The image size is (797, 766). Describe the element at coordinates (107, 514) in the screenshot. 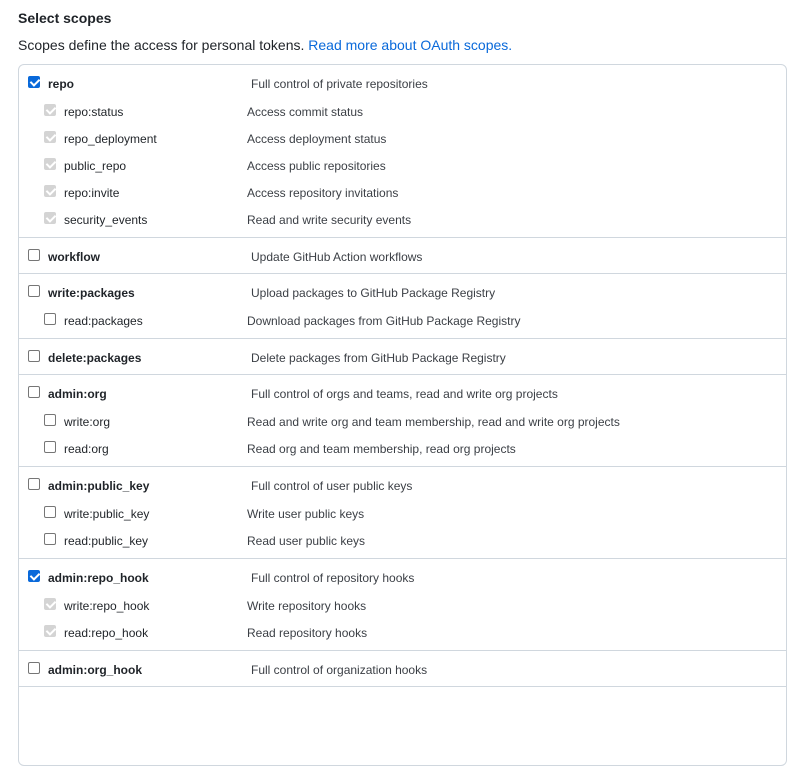

I see `sub-scope-name: write:public_key` at that location.